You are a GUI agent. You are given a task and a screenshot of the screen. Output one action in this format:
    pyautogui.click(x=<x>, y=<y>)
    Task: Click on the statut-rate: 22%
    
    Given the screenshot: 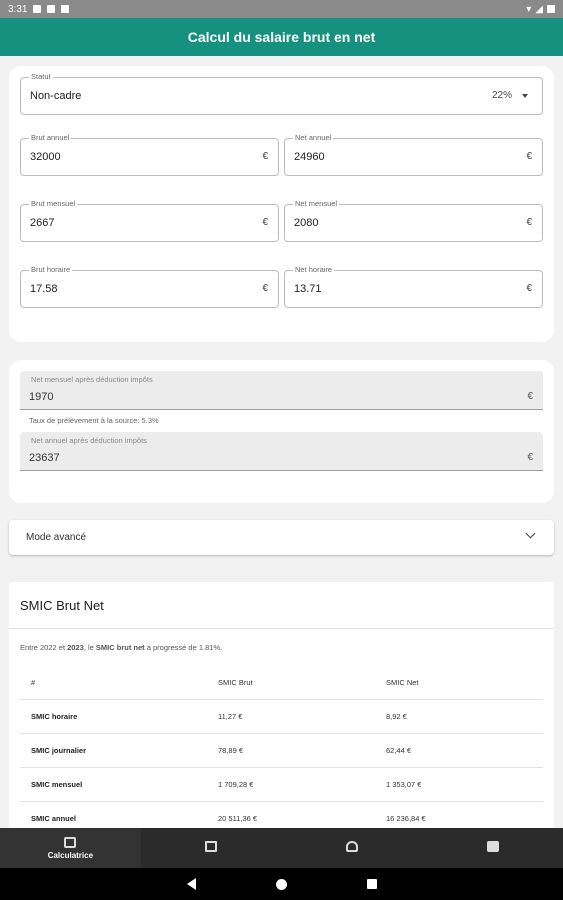 What is the action you would take?
    pyautogui.click(x=501, y=95)
    